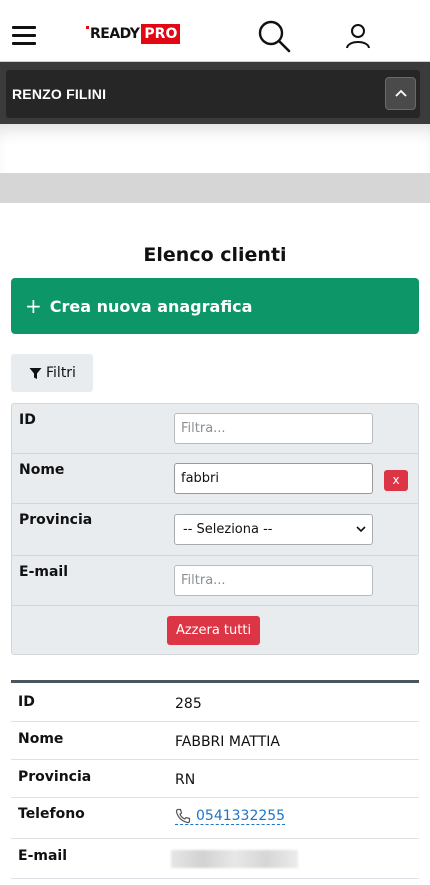 The height and width of the screenshot is (885, 430). I want to click on collapse-button, so click(400, 93).